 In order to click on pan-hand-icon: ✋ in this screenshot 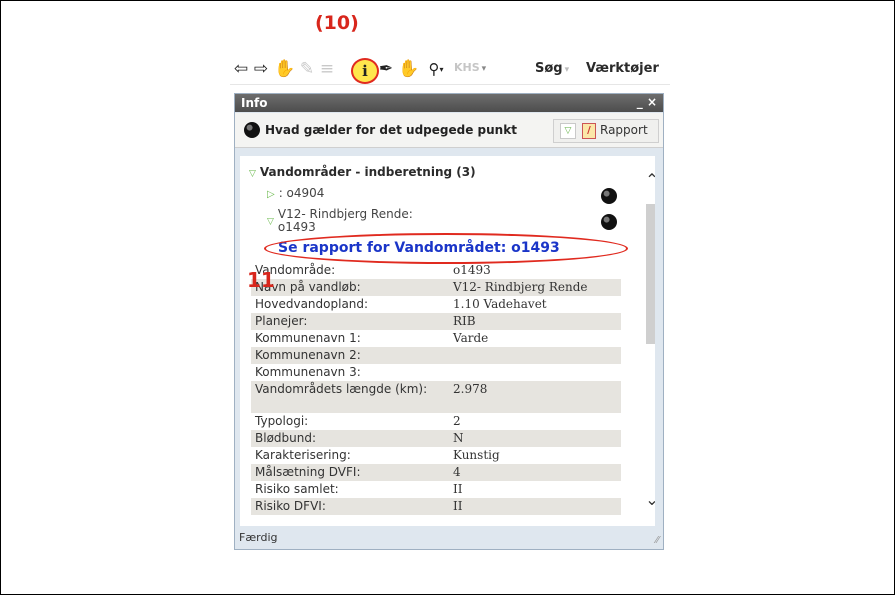, I will do `click(285, 69)`.